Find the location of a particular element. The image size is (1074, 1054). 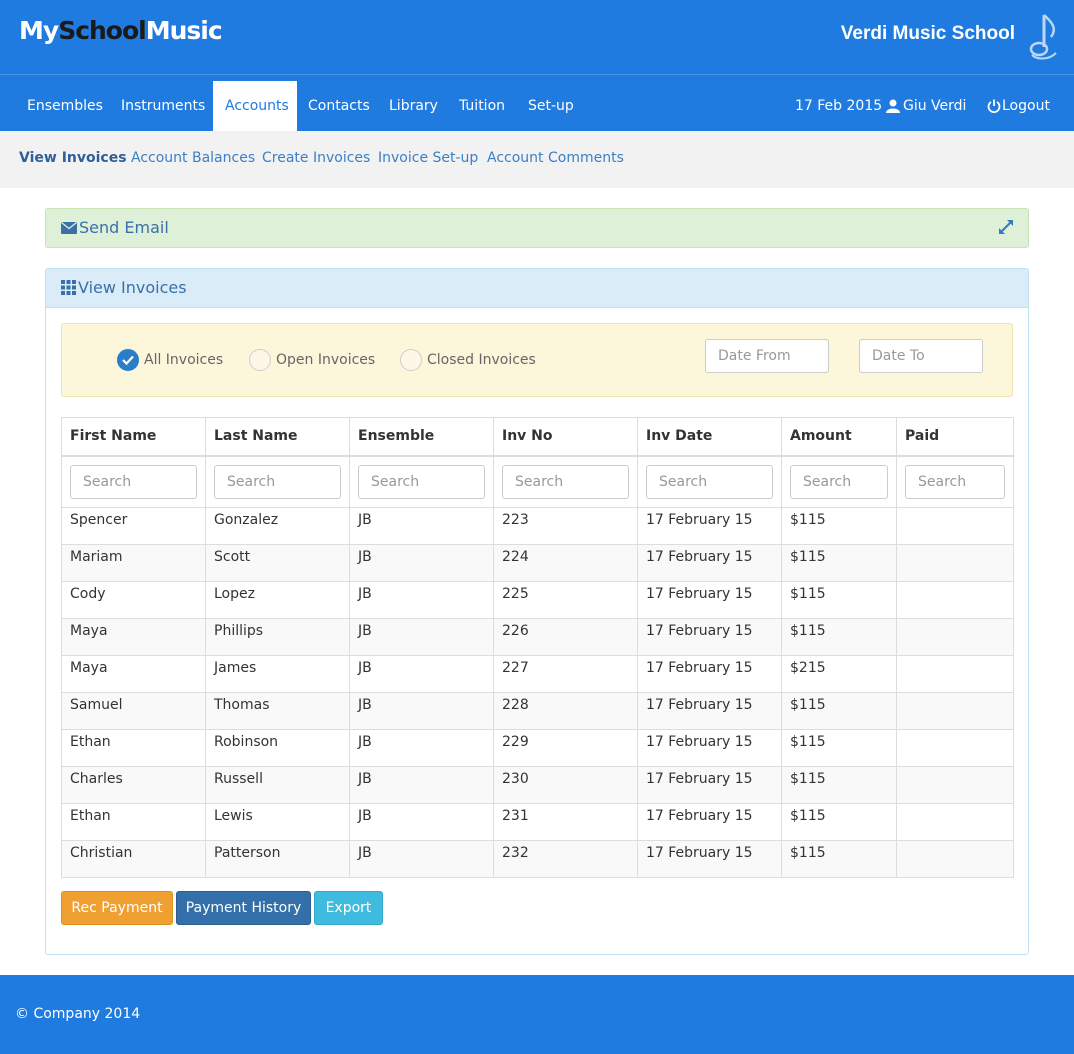

cell-first-name: Charles is located at coordinates (133, 785).